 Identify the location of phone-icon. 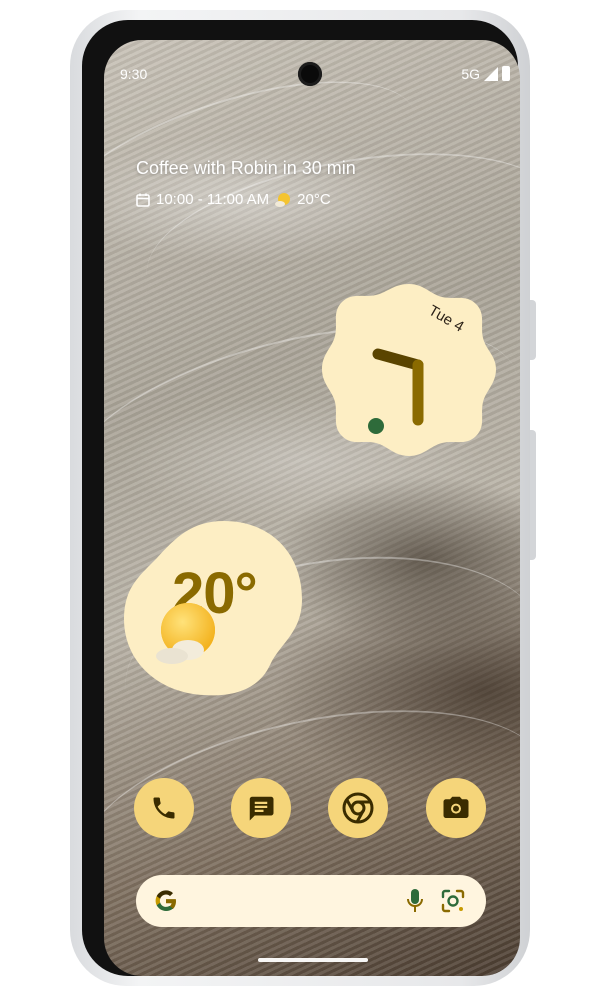
(164, 808).